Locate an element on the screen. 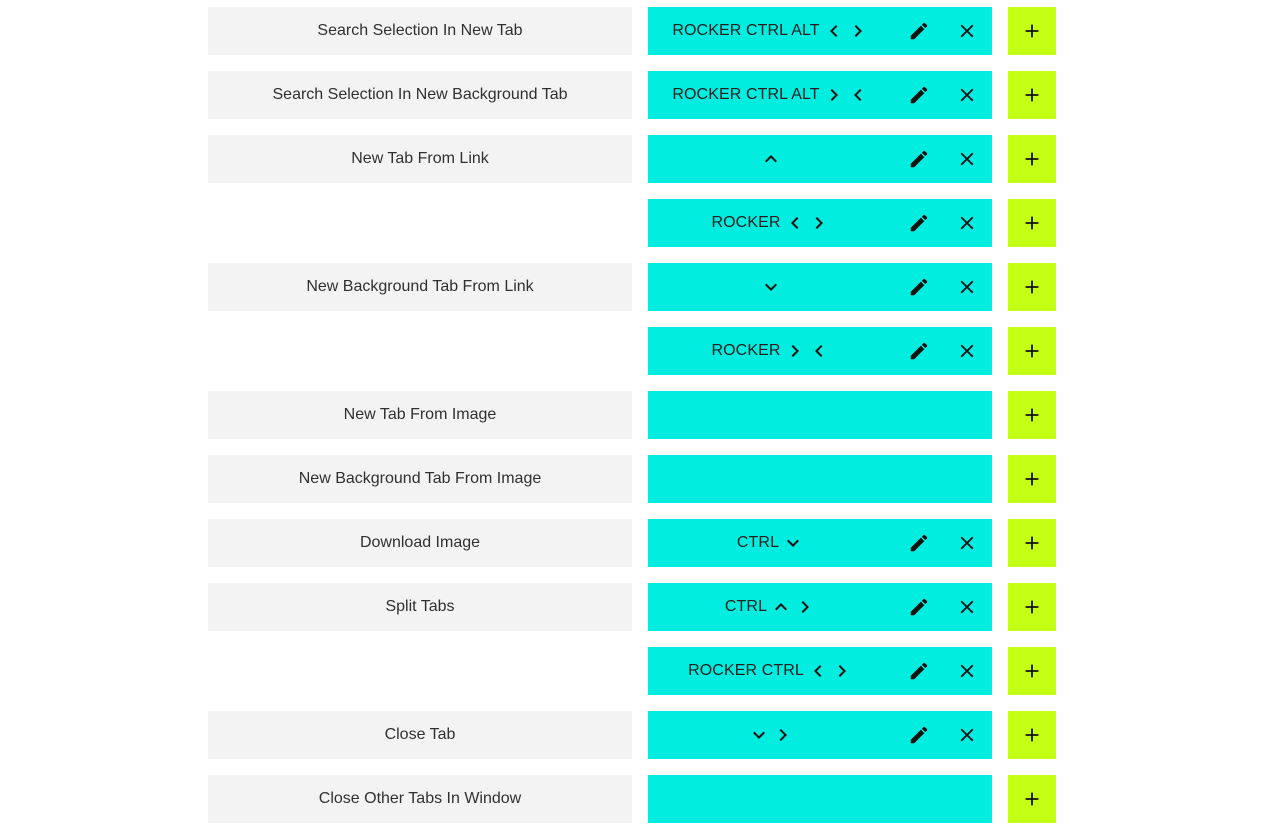 The image size is (1280, 839). action-label: Close Other Tabs In Window is located at coordinates (420, 799).